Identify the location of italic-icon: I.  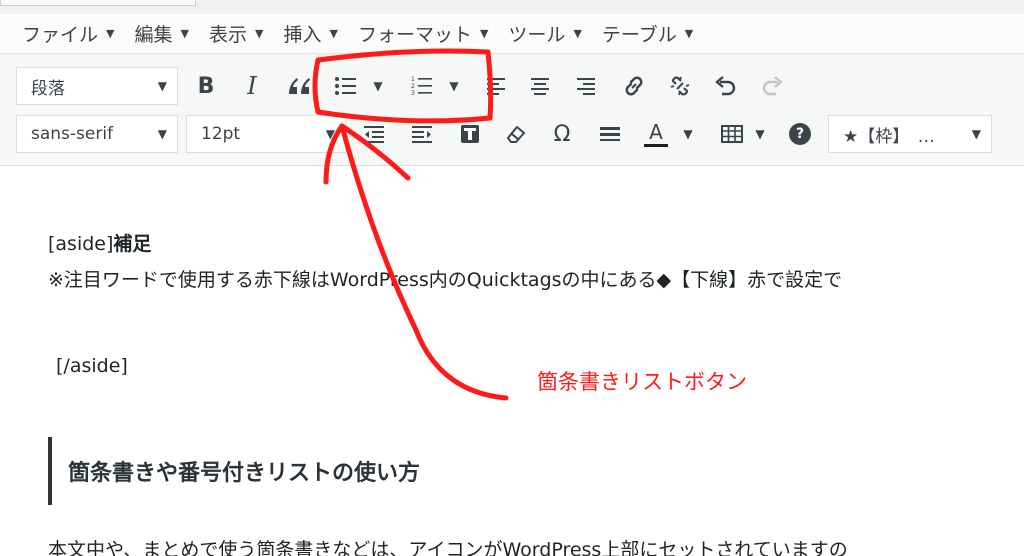
(252, 86).